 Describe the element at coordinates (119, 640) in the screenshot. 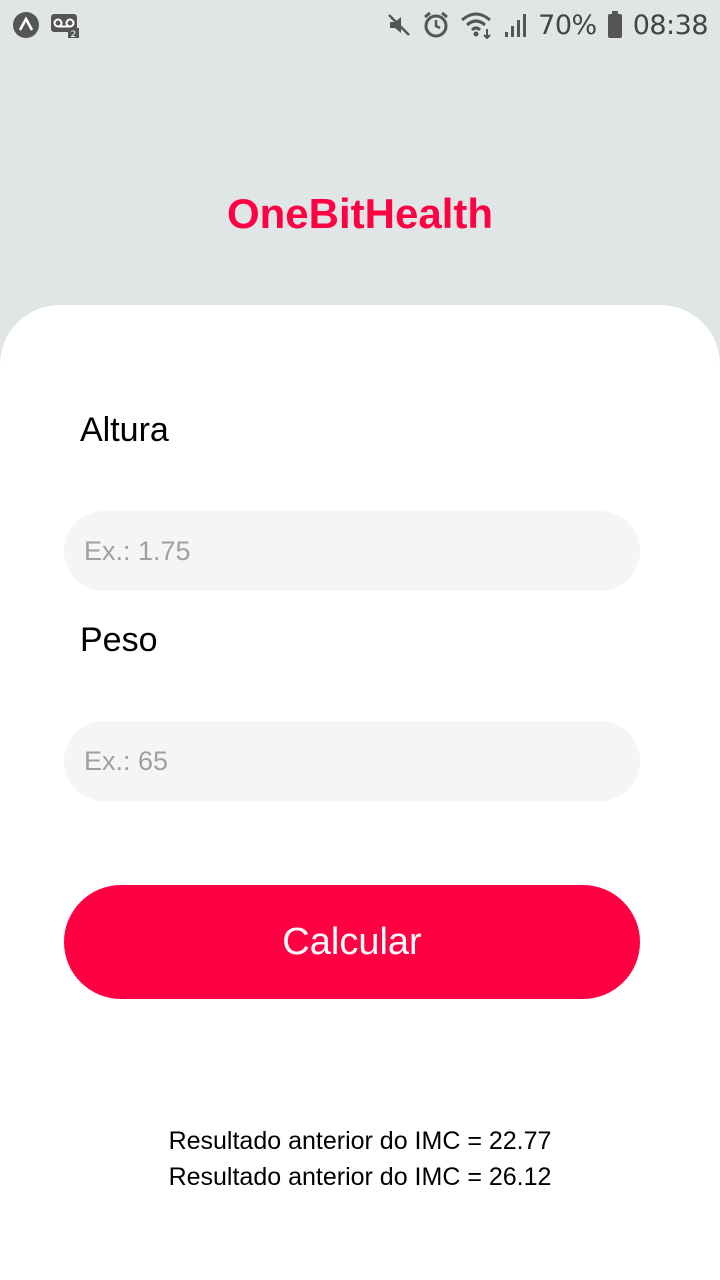

I see `weight-label: Peso` at that location.